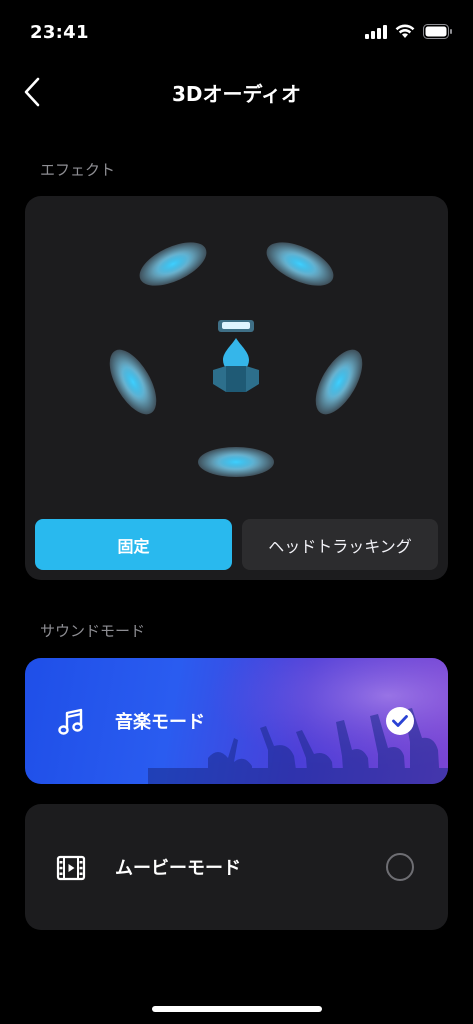  What do you see at coordinates (236, 721) in the screenshot?
I see `music-mode-card: 音楽モード` at bounding box center [236, 721].